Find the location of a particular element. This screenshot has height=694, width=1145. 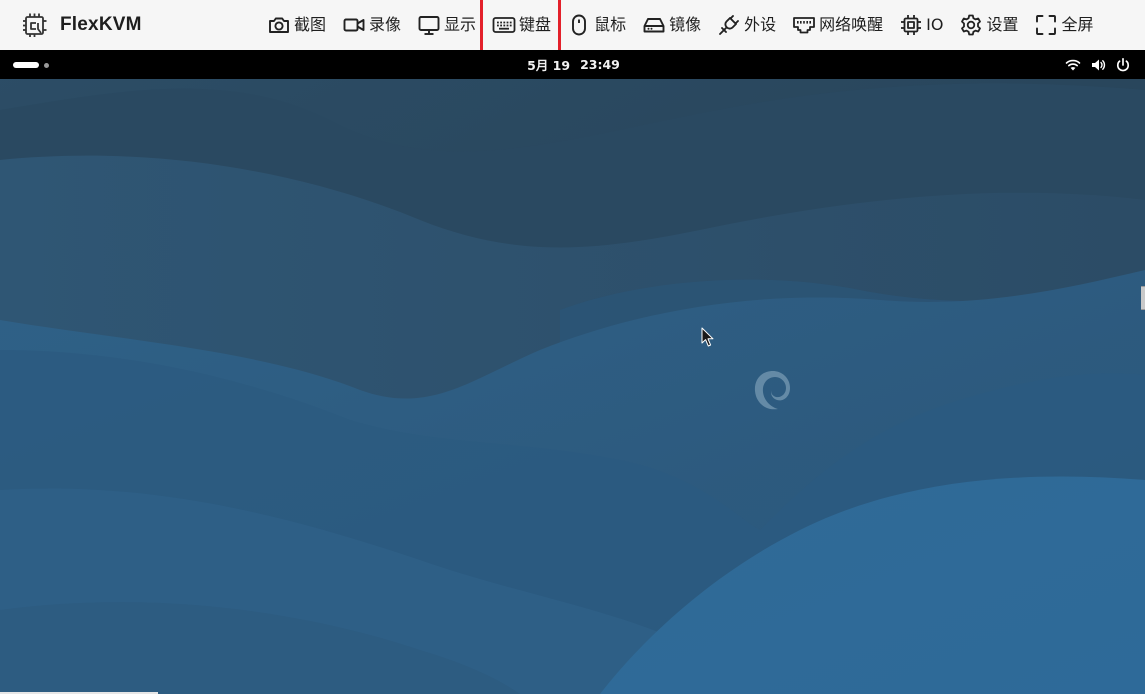

mouse-icon is located at coordinates (579, 25).